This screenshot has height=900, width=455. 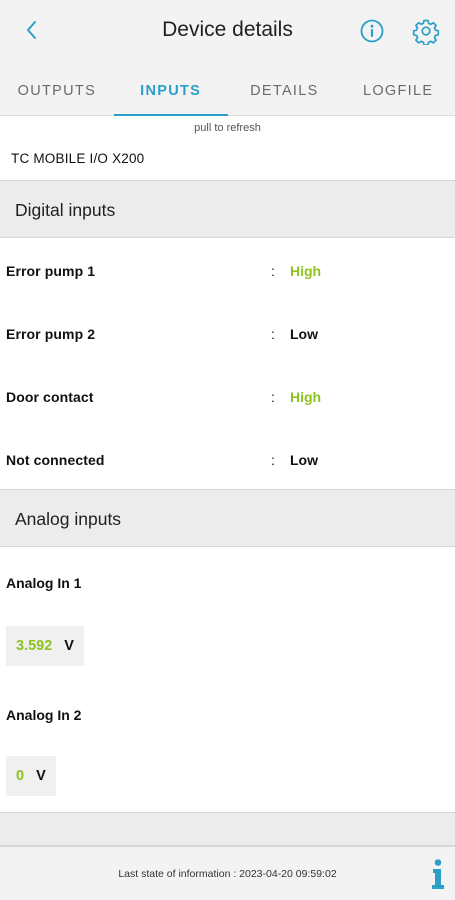 What do you see at coordinates (227, 461) in the screenshot?
I see `digital-input-row: Not connected : Low` at bounding box center [227, 461].